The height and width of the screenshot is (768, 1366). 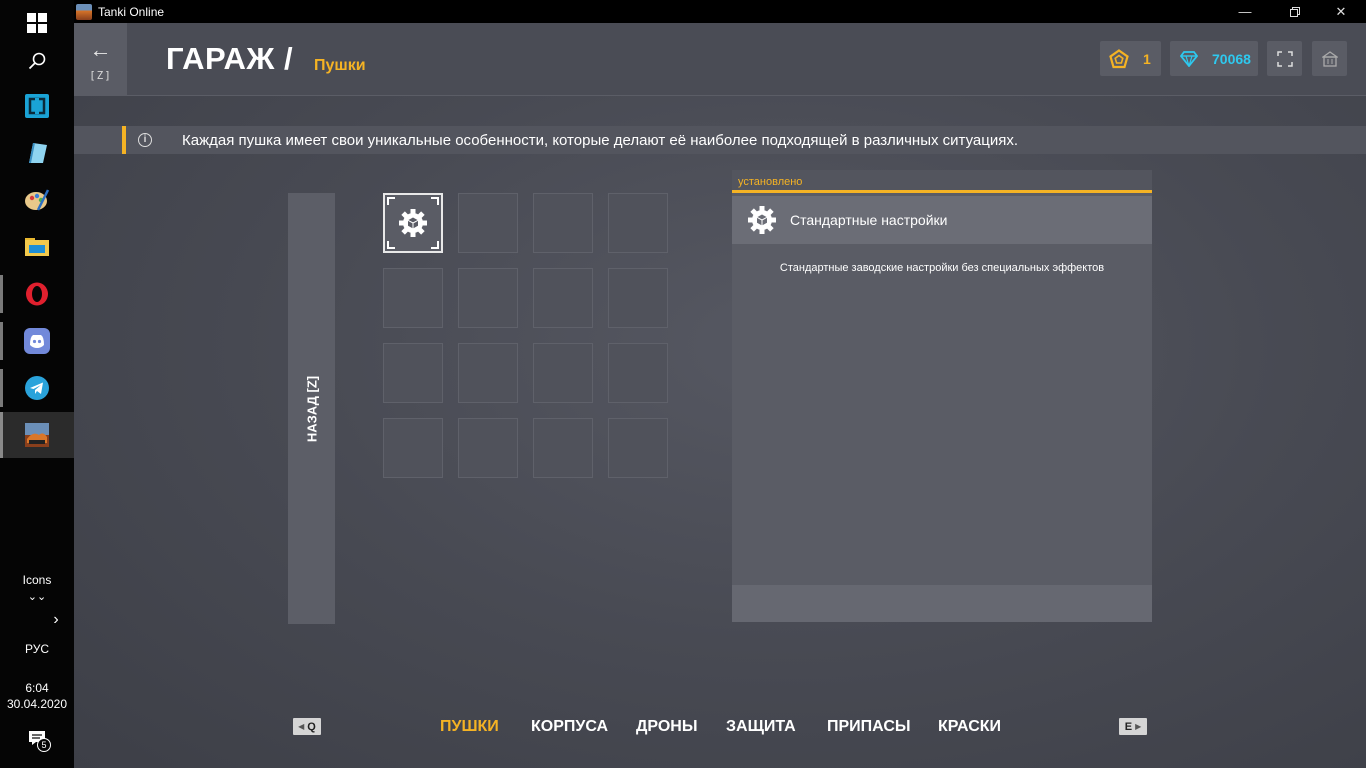 I want to click on installed-status: установлено, so click(x=942, y=181).